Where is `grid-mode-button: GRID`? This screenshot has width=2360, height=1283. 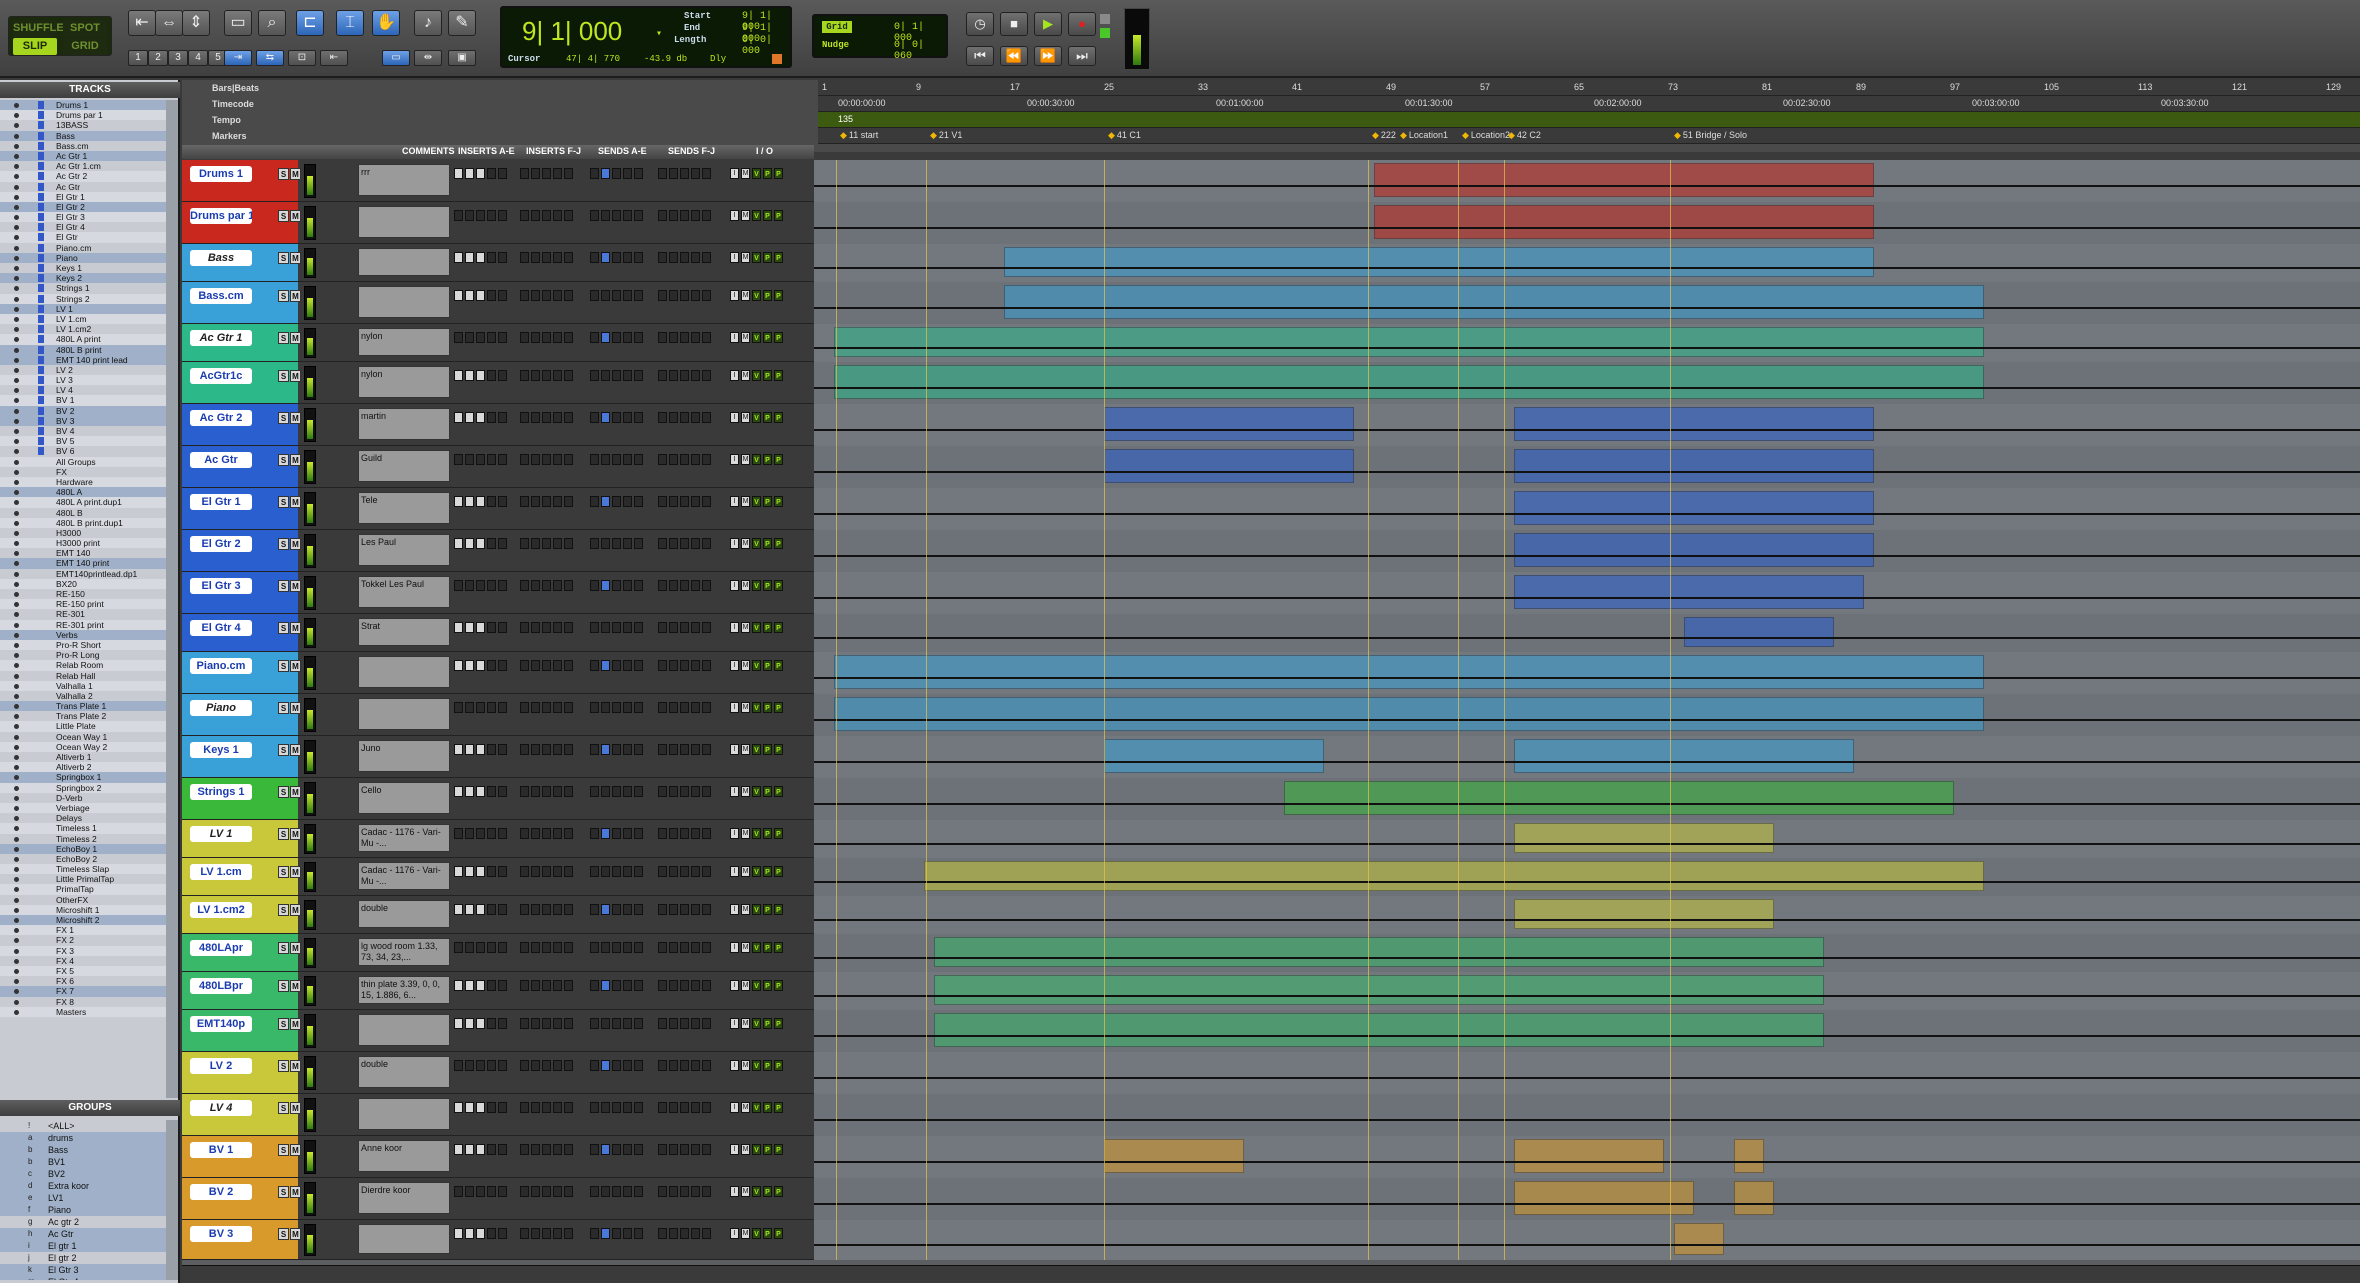
grid-mode-button: GRID is located at coordinates (85, 46).